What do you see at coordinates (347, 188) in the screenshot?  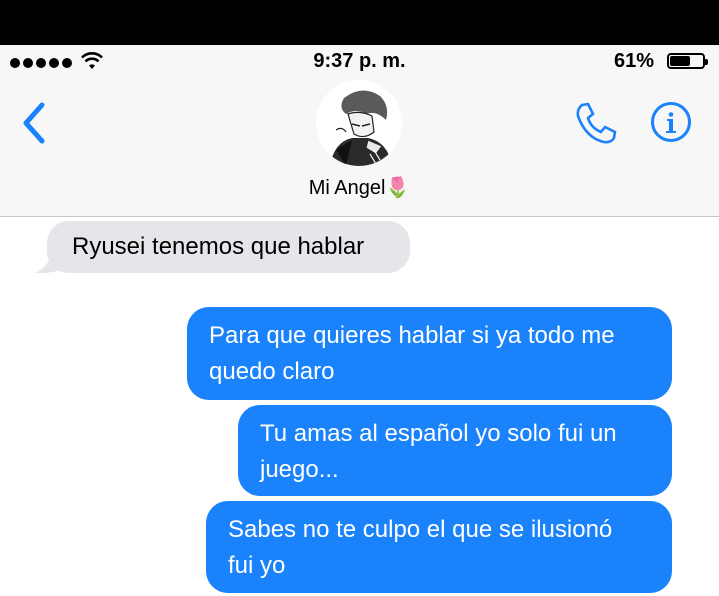 I see `contact-name-text: Mi Angel` at bounding box center [347, 188].